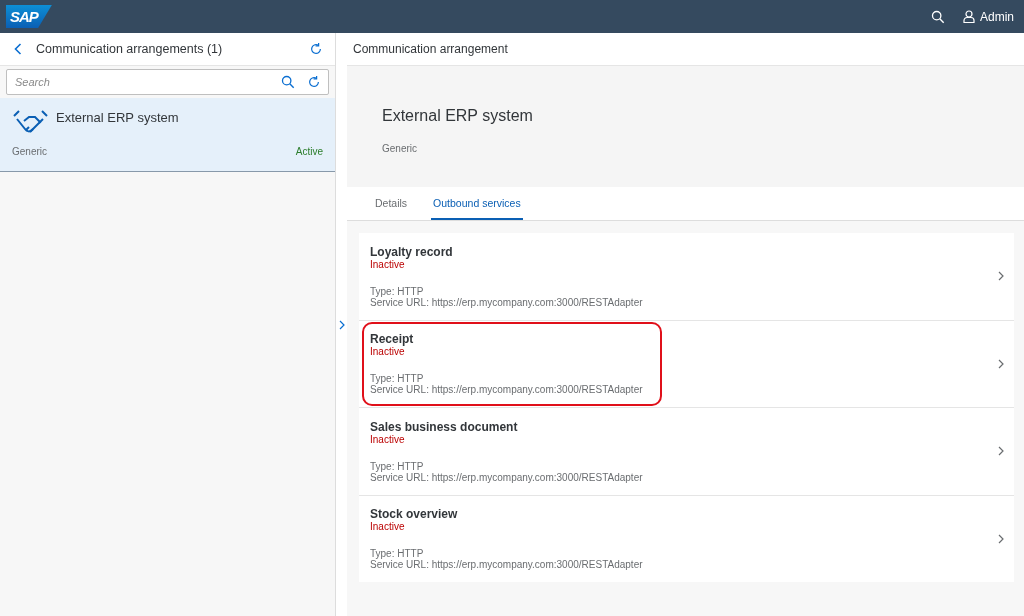 Image resolution: width=1024 pixels, height=616 pixels. Describe the element at coordinates (997, 16) in the screenshot. I see `user-name: Admin` at that location.